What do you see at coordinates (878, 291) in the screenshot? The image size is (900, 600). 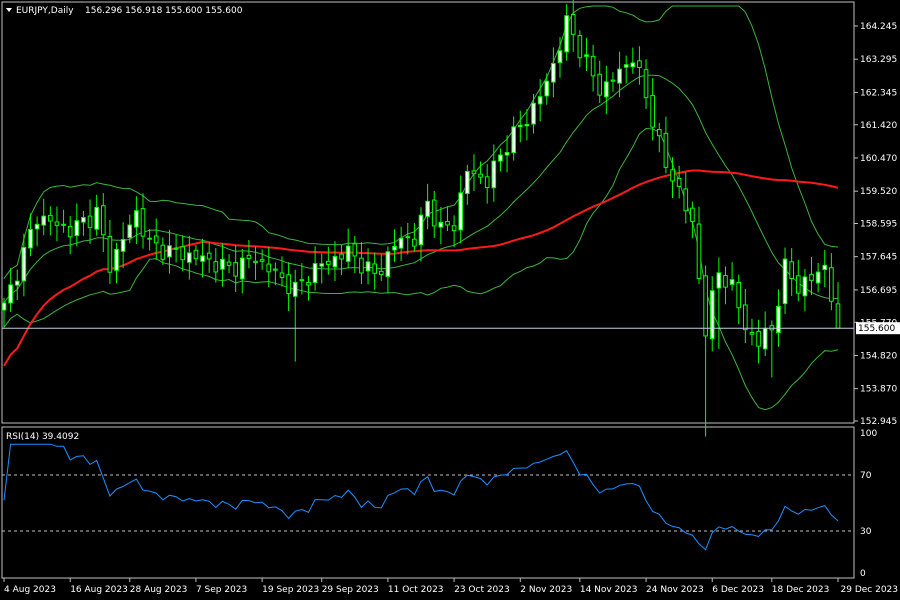 I see `price-tick-label: 156.695` at bounding box center [878, 291].